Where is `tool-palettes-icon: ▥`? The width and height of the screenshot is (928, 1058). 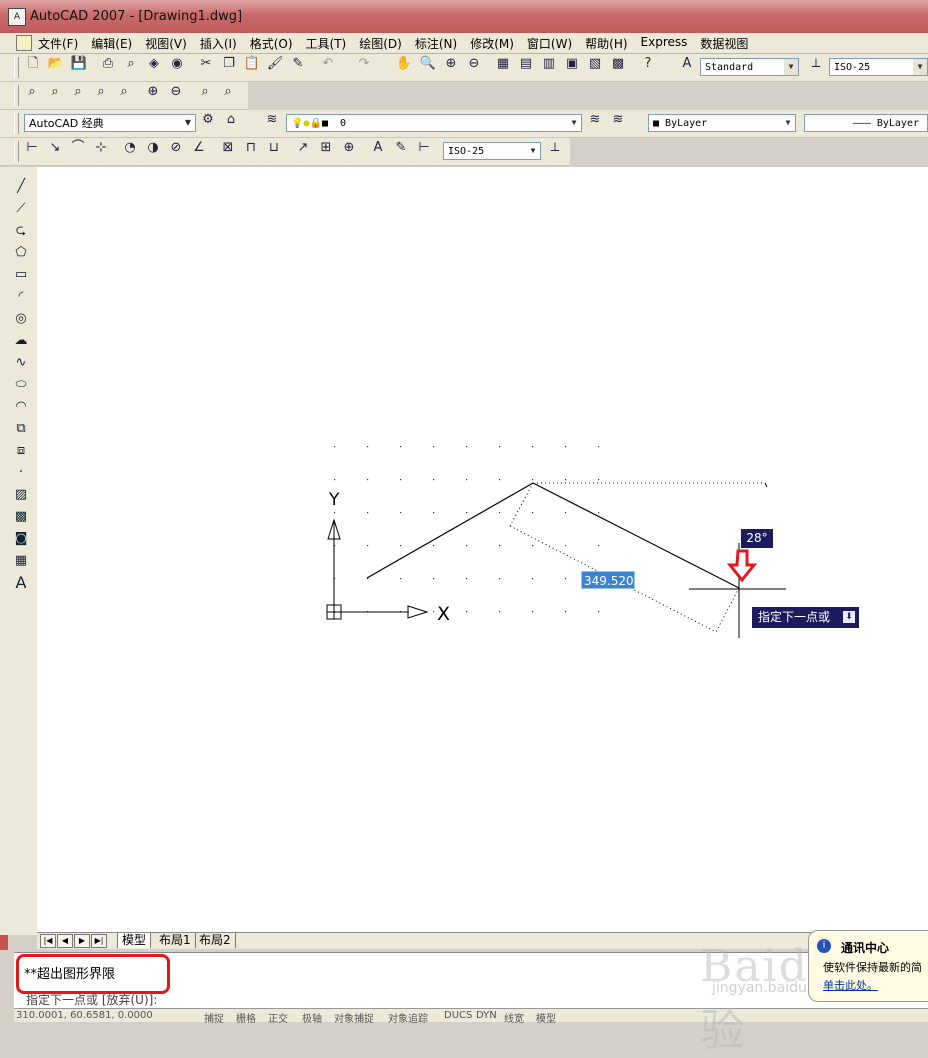
tool-palettes-icon: ▥ is located at coordinates (549, 64).